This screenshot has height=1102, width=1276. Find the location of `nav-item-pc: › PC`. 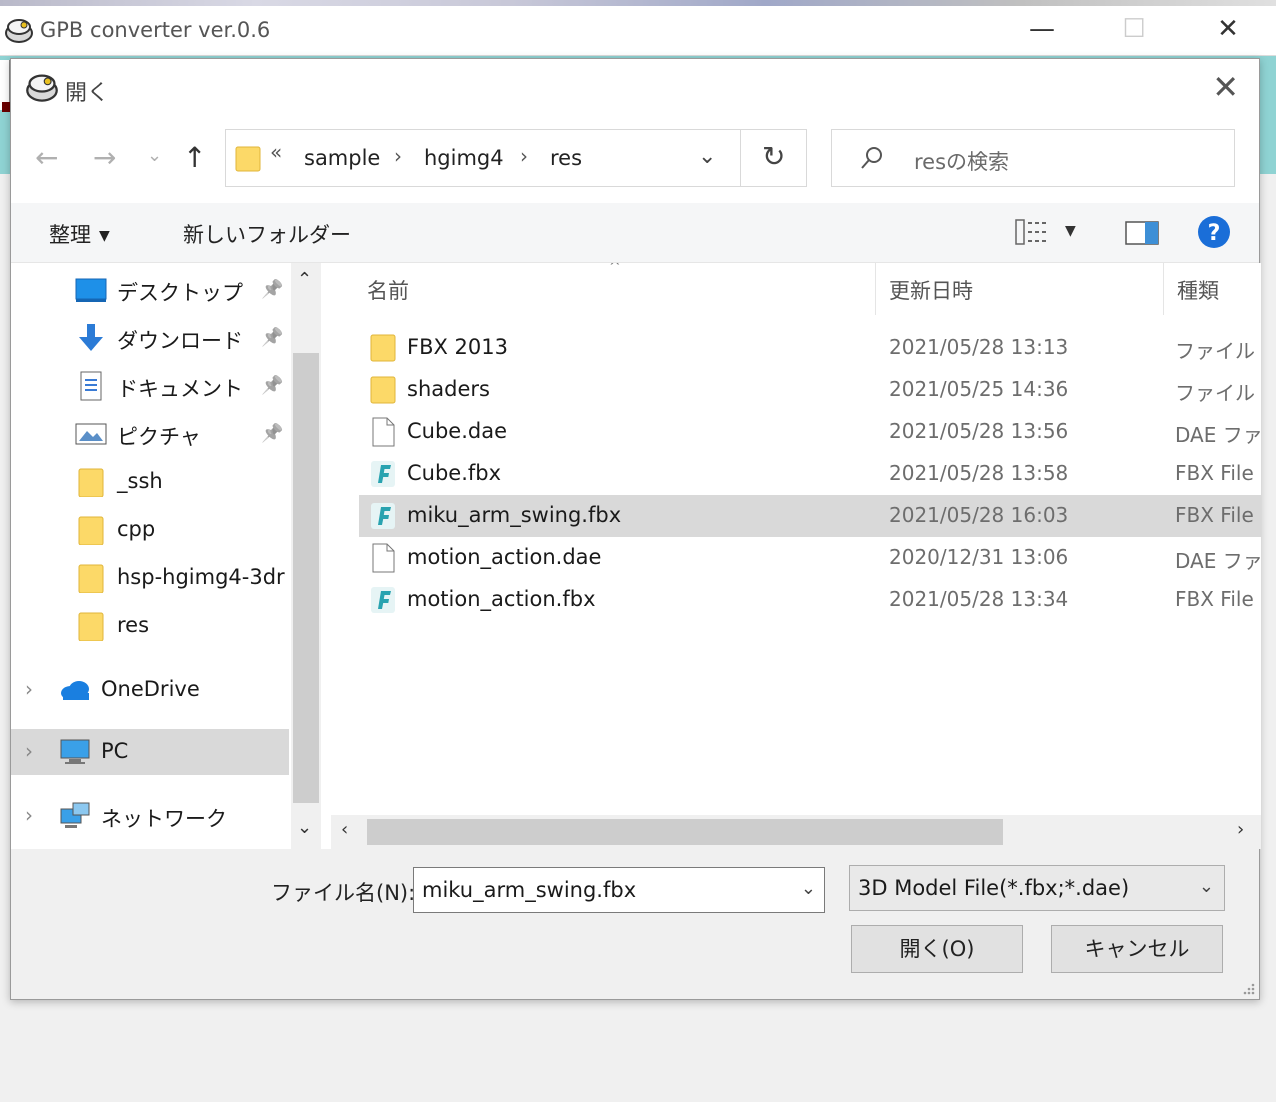

nav-item-pc: › PC is located at coordinates (150, 752).